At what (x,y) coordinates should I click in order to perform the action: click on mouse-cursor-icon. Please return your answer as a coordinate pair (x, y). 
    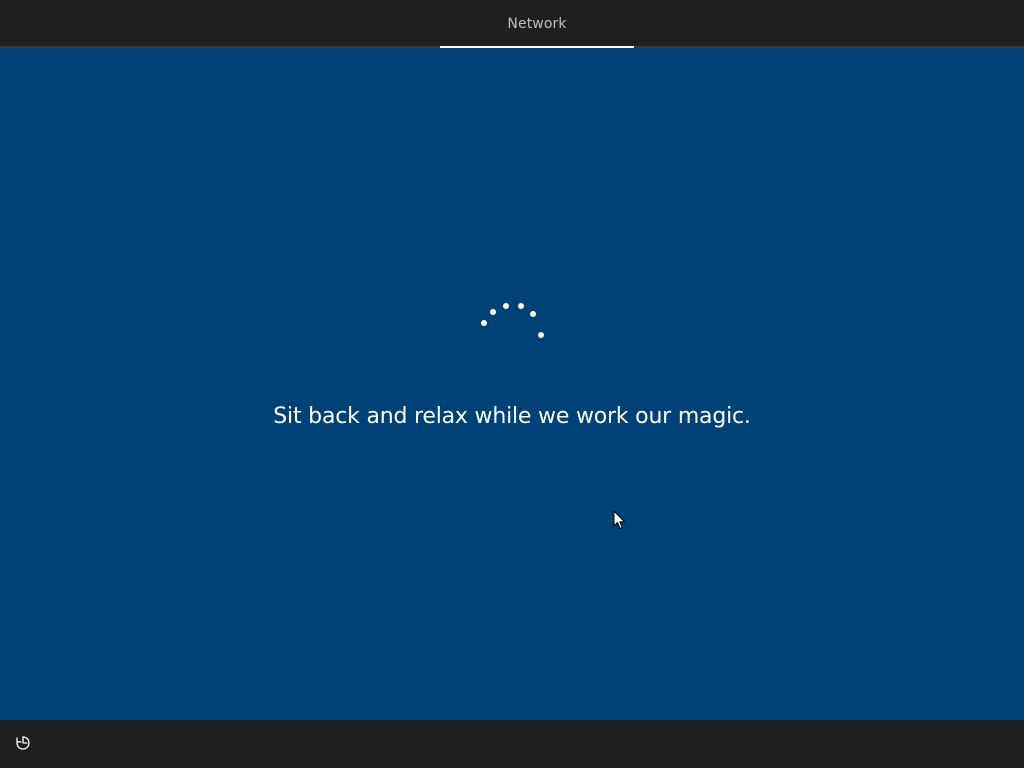
    Looking at the image, I should click on (620, 520).